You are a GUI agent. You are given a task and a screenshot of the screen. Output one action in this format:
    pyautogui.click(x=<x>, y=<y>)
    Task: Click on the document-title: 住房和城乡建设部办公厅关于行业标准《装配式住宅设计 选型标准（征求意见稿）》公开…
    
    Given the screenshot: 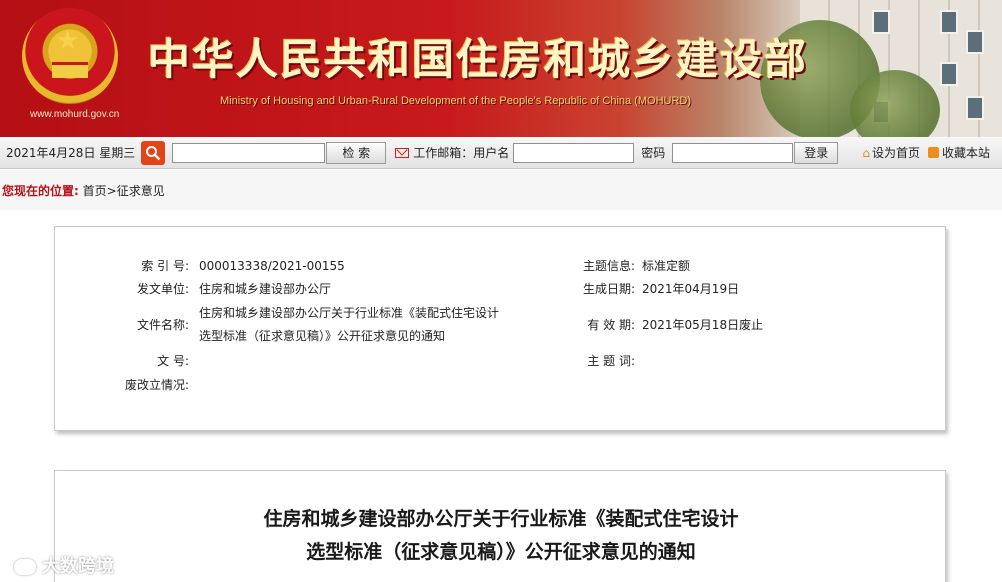 What is the action you would take?
    pyautogui.click(x=501, y=536)
    